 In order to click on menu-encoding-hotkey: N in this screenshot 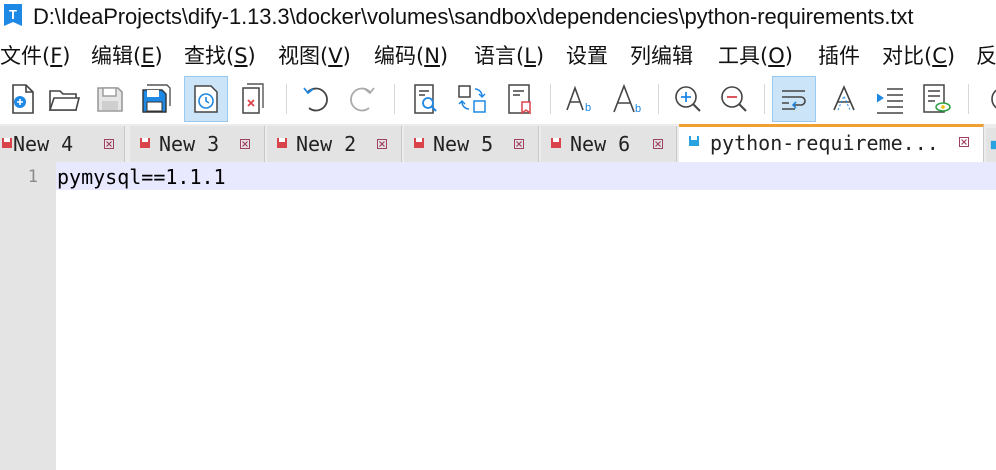, I will do `click(432, 56)`.